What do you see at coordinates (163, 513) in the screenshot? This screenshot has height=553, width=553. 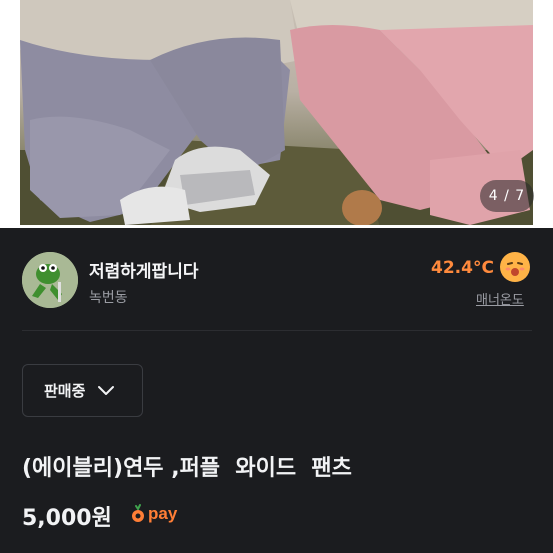 I see `pay-label: pay` at bounding box center [163, 513].